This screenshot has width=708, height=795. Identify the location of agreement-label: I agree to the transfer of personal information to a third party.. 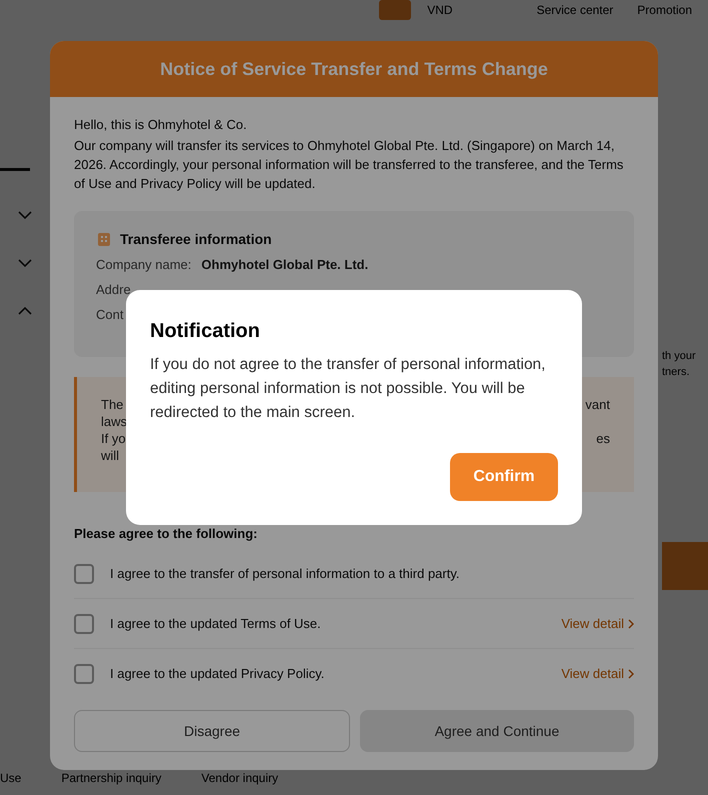
(285, 573).